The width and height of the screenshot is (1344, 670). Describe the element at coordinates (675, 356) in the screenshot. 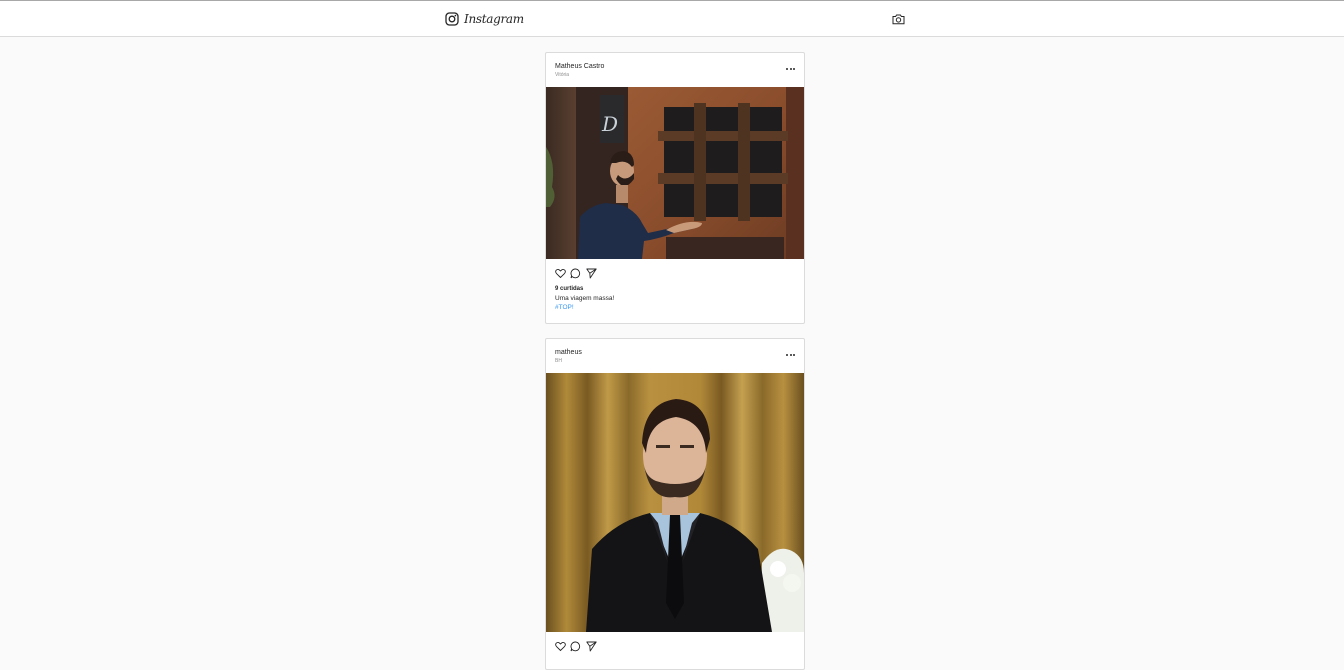

I see `post-header: matheus BH` at that location.